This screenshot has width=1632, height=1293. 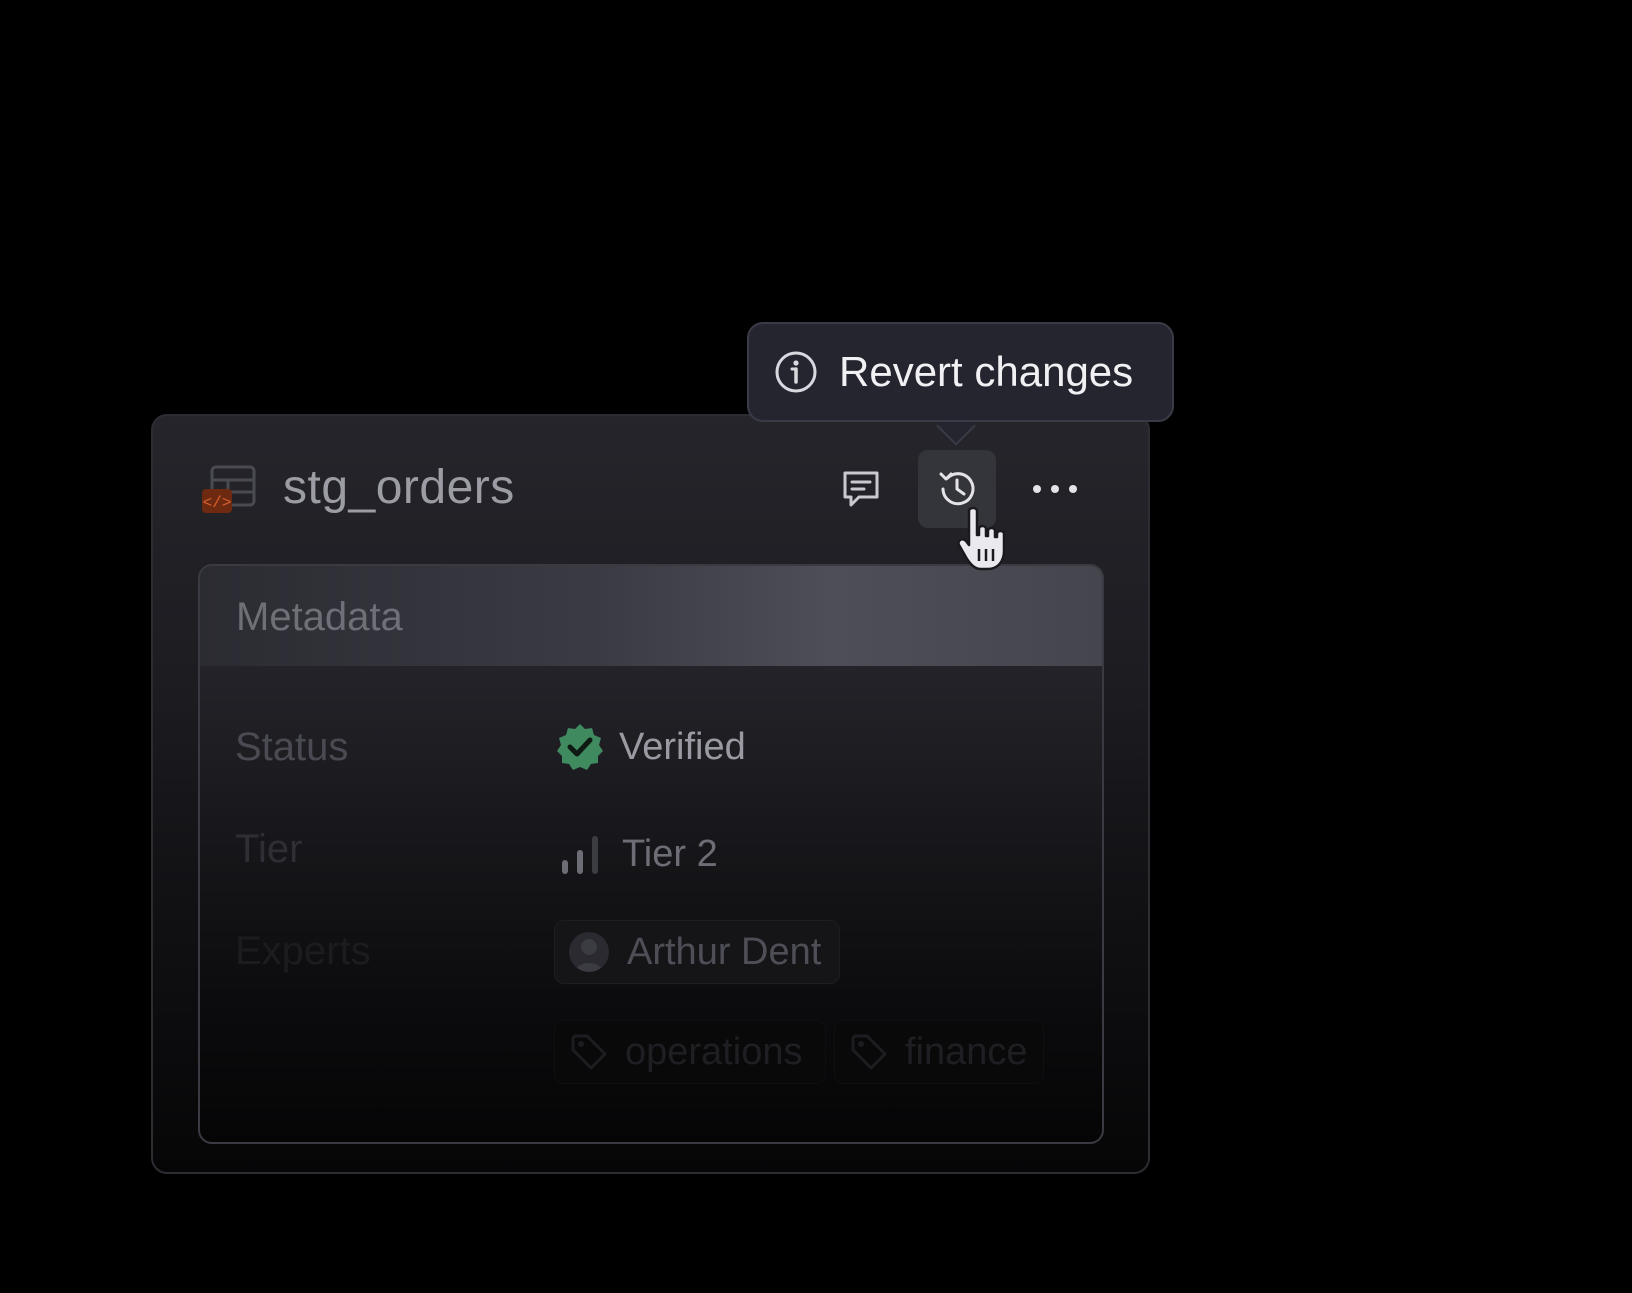 I want to click on experts-label: Experts, so click(x=303, y=951).